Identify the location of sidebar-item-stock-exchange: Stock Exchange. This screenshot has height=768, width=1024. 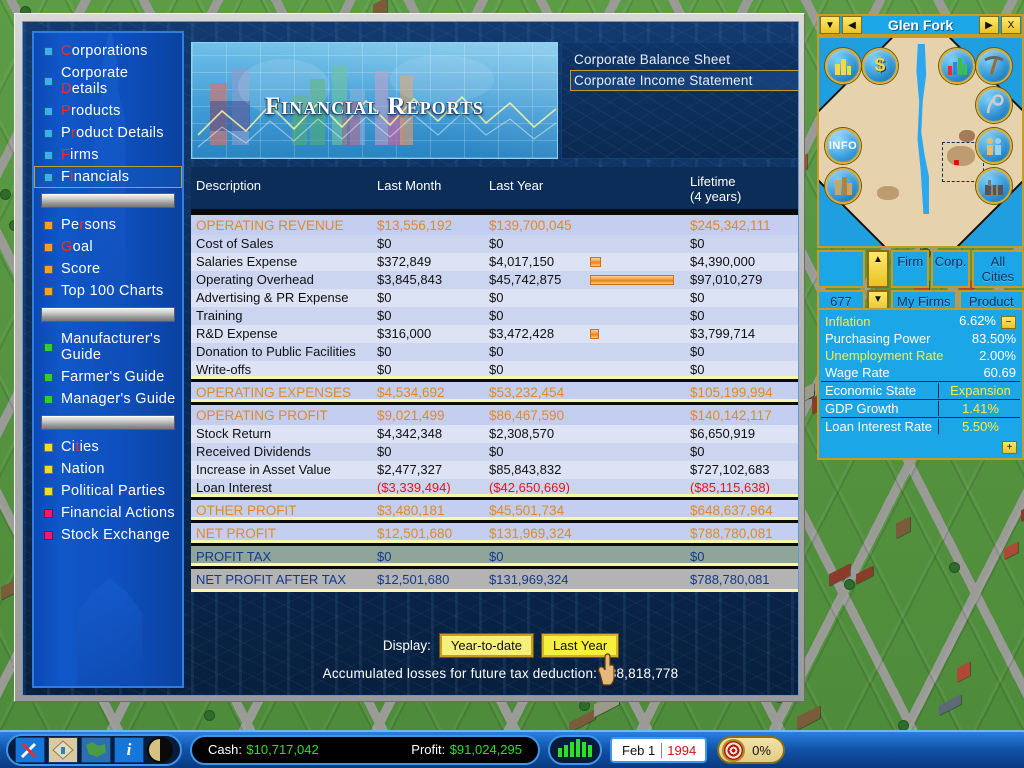
(108, 535).